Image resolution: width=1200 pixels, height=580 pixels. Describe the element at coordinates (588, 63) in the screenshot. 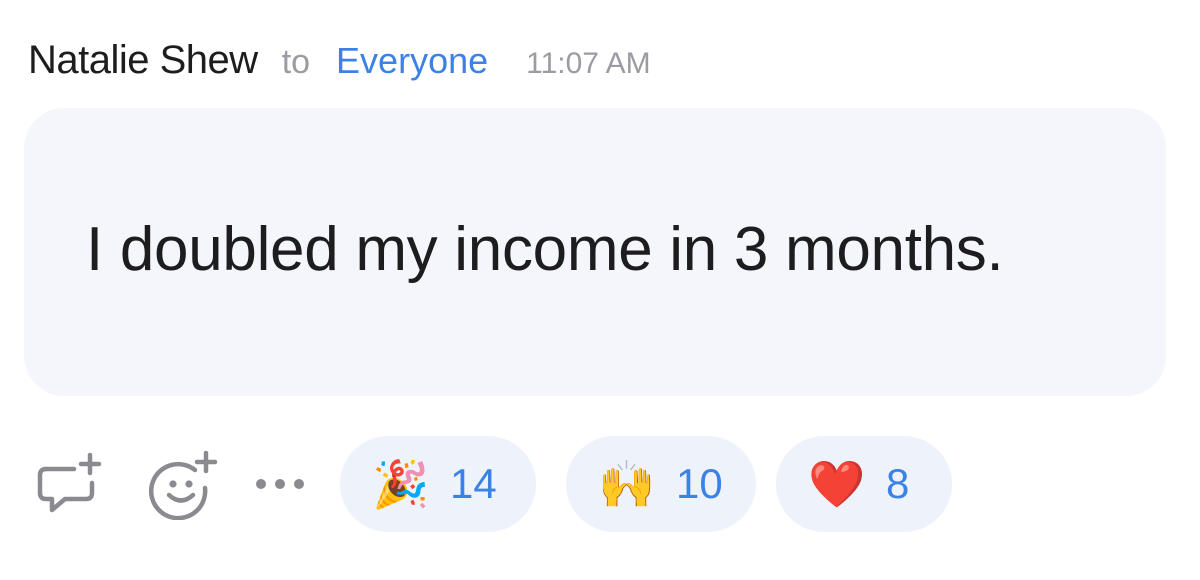

I see `message-timestamp: 11:07 AM` at that location.